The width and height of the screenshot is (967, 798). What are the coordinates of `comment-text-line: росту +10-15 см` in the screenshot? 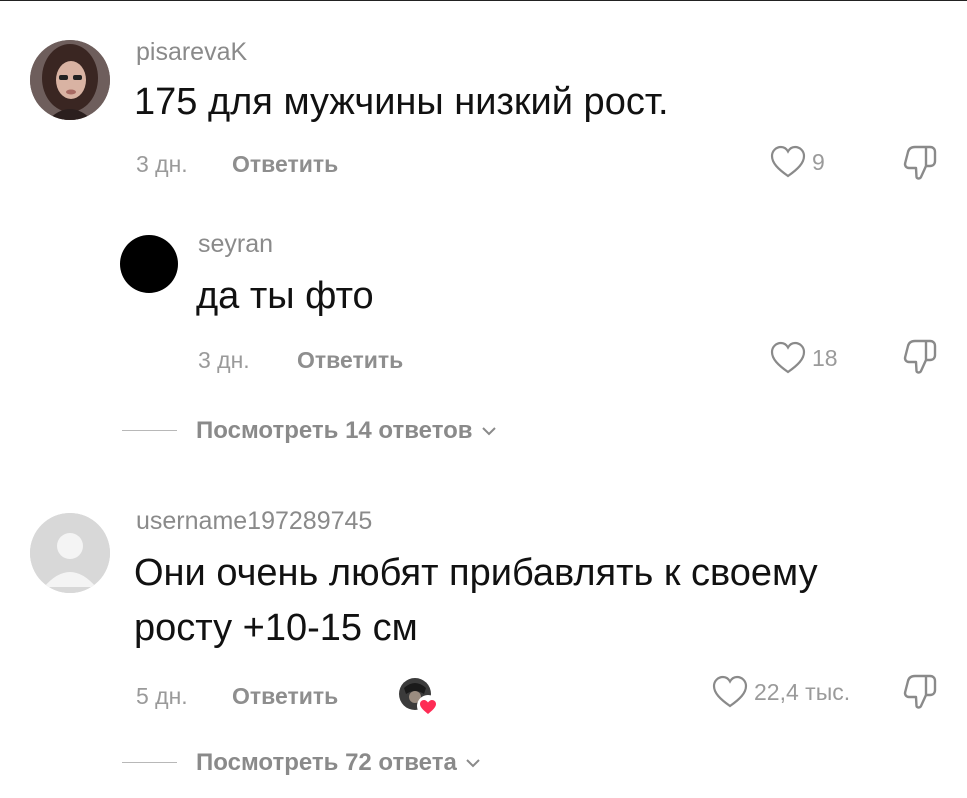 It's located at (276, 628).